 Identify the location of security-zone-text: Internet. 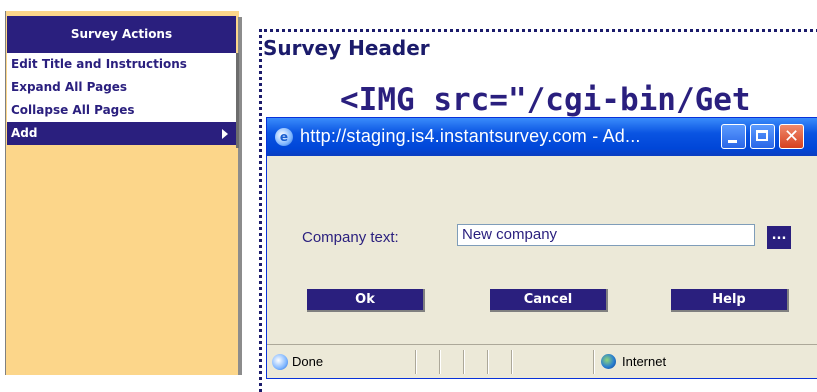
(644, 361).